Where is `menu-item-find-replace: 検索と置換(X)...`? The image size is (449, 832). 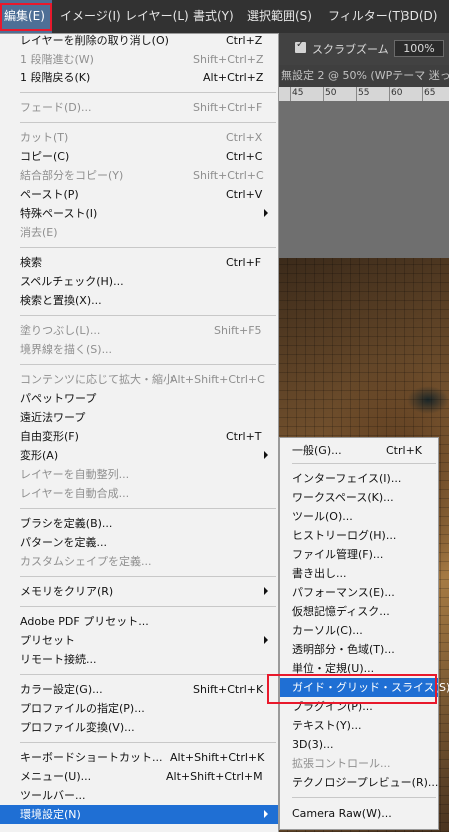 menu-item-find-replace: 検索と置換(X)... is located at coordinates (139, 300).